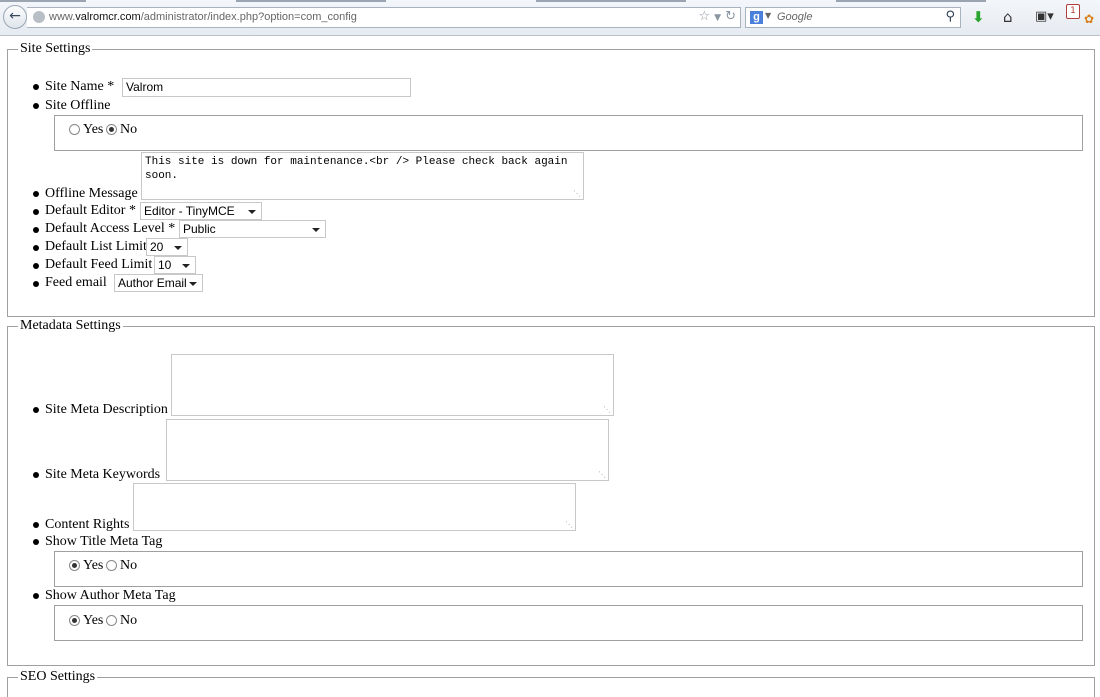 Image resolution: width=1100 pixels, height=697 pixels. I want to click on site-name-label: Site Name *, so click(80, 86).